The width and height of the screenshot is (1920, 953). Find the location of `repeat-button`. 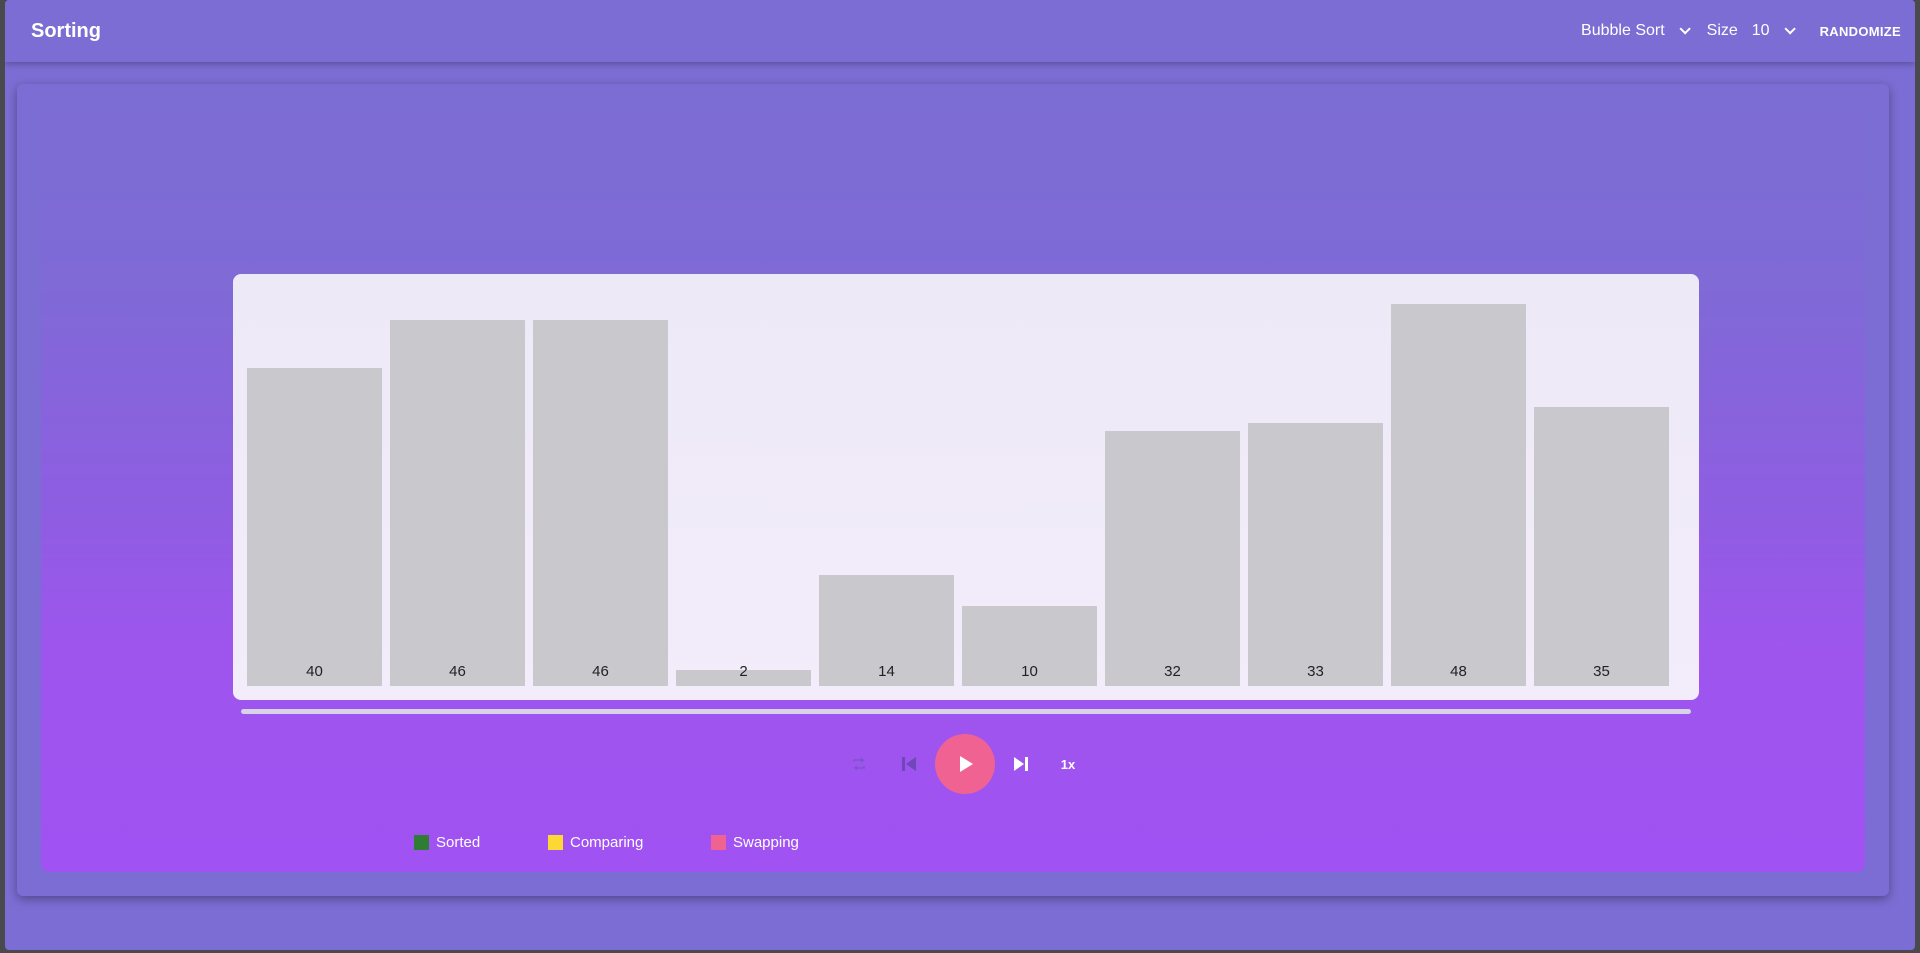

repeat-button is located at coordinates (859, 764).